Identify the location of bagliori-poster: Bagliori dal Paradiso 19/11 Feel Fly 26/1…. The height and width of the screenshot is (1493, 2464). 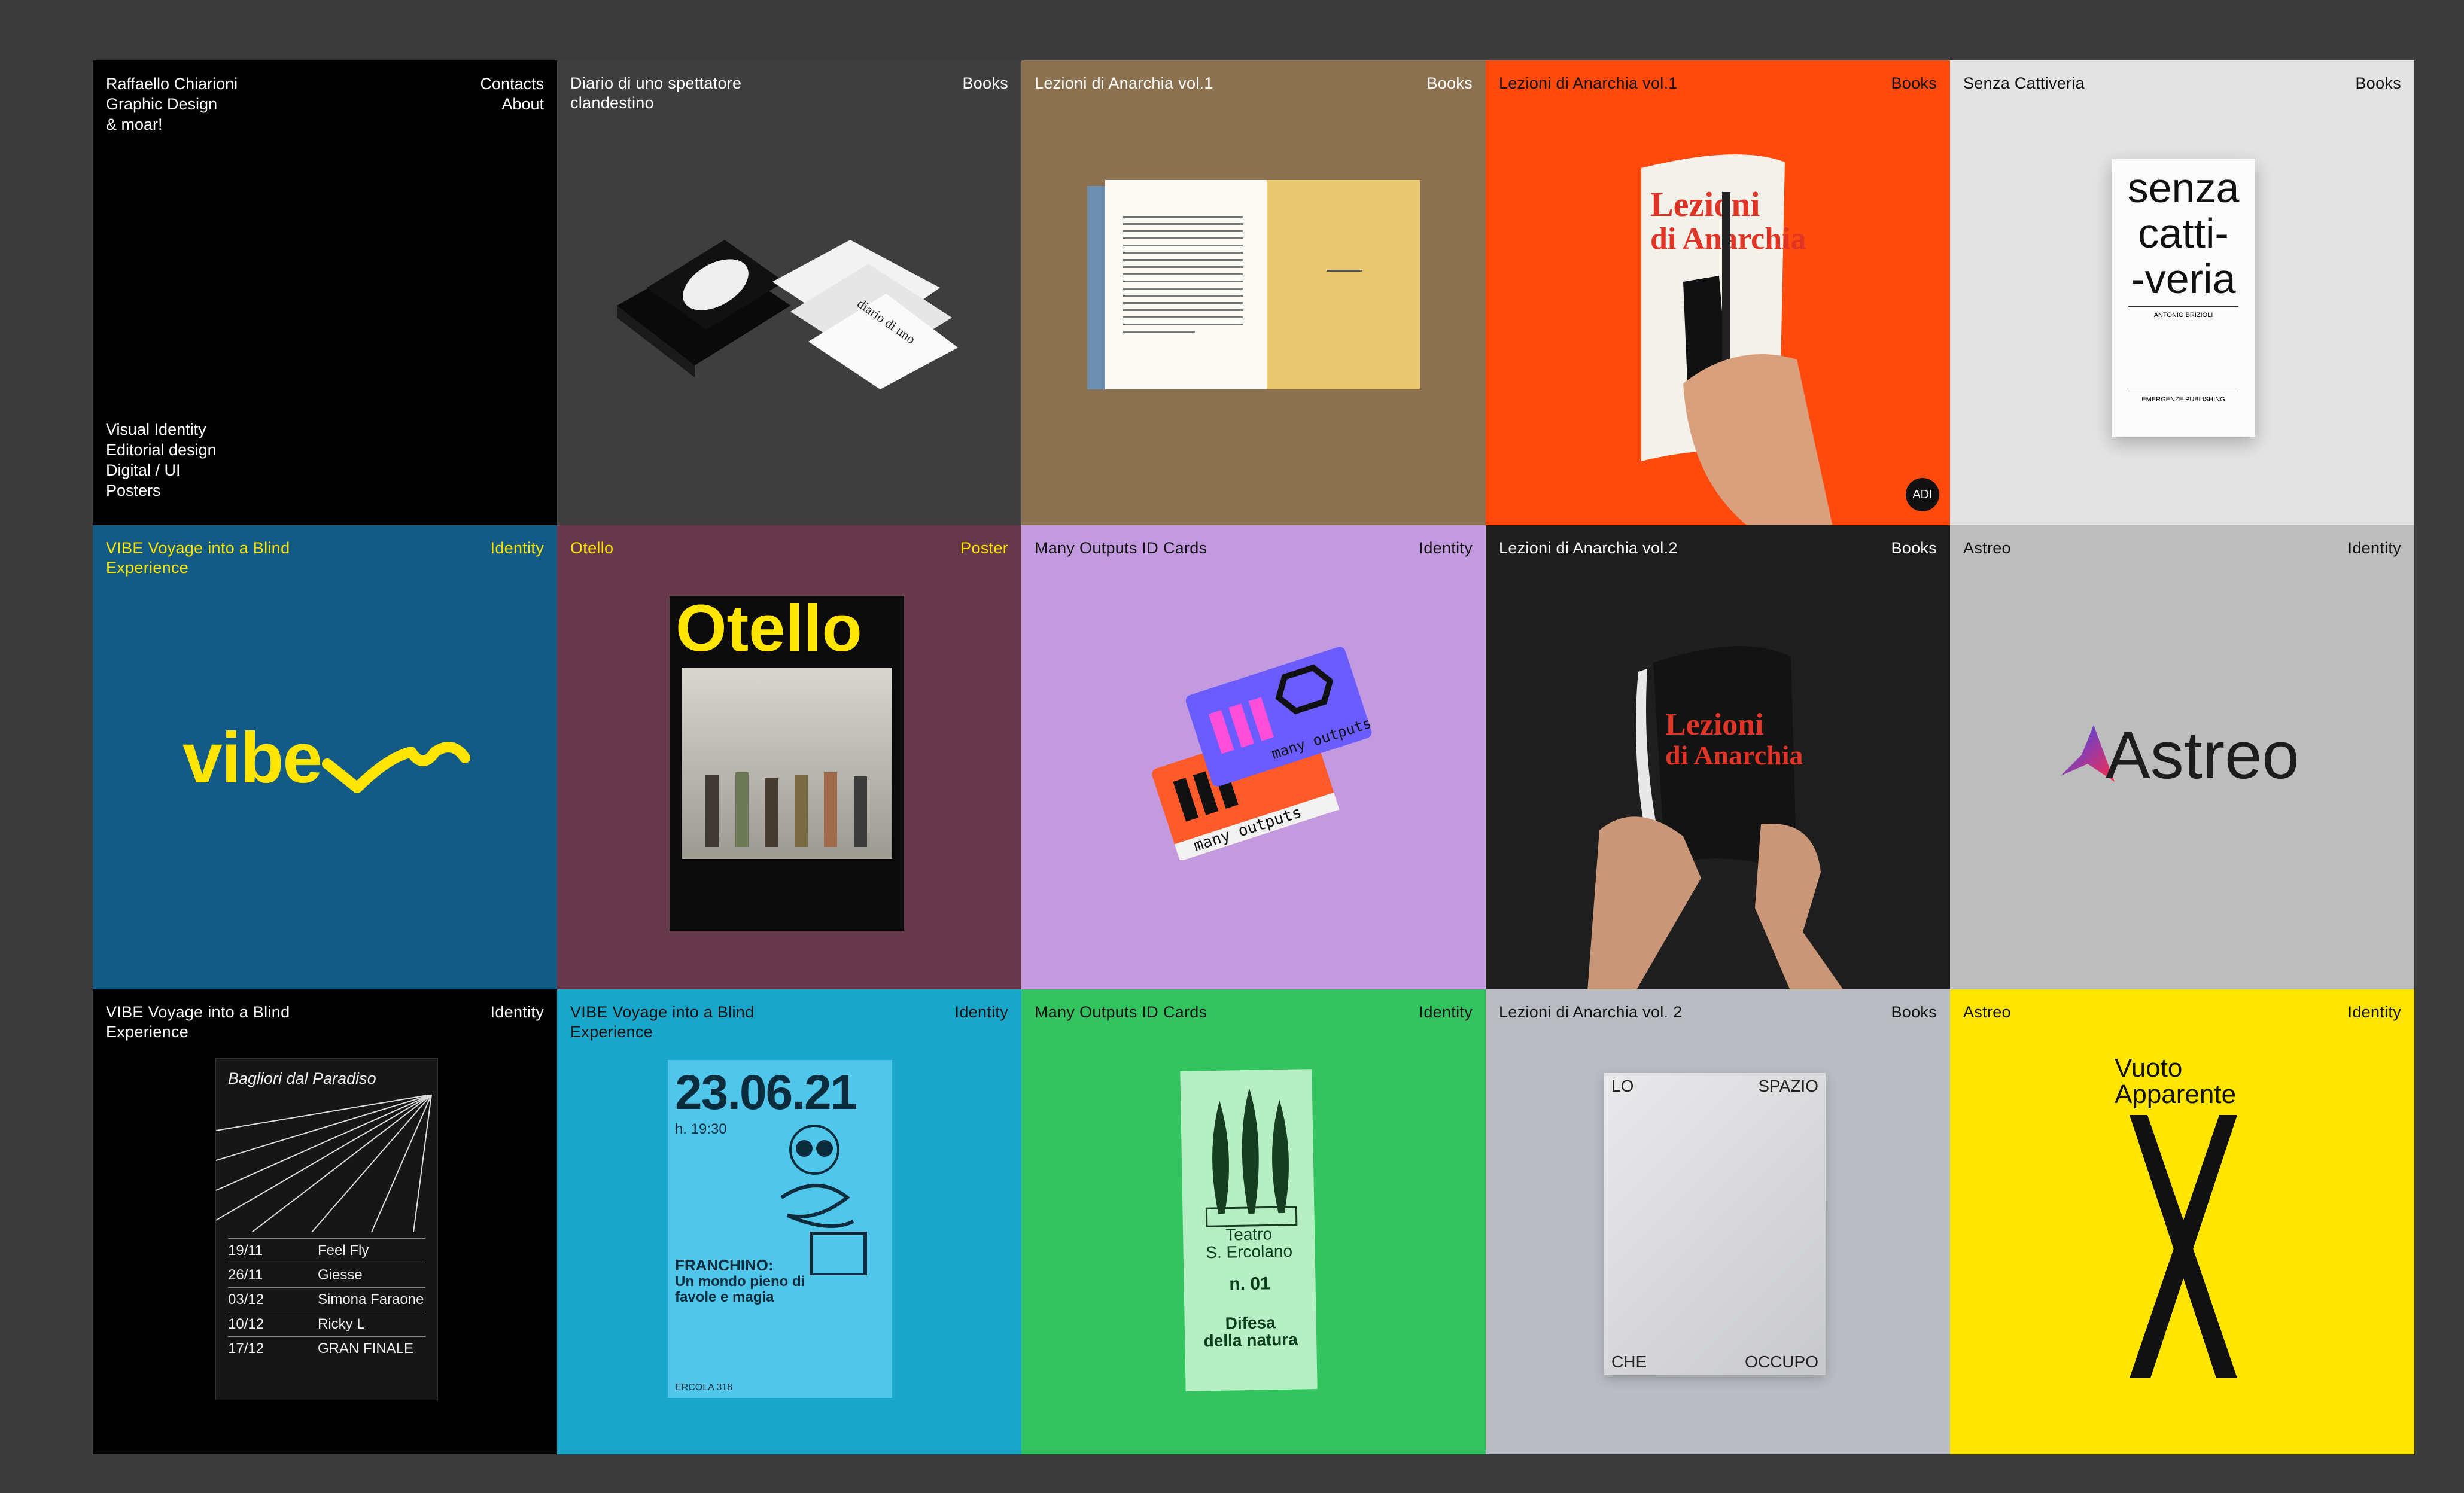
(326, 1230).